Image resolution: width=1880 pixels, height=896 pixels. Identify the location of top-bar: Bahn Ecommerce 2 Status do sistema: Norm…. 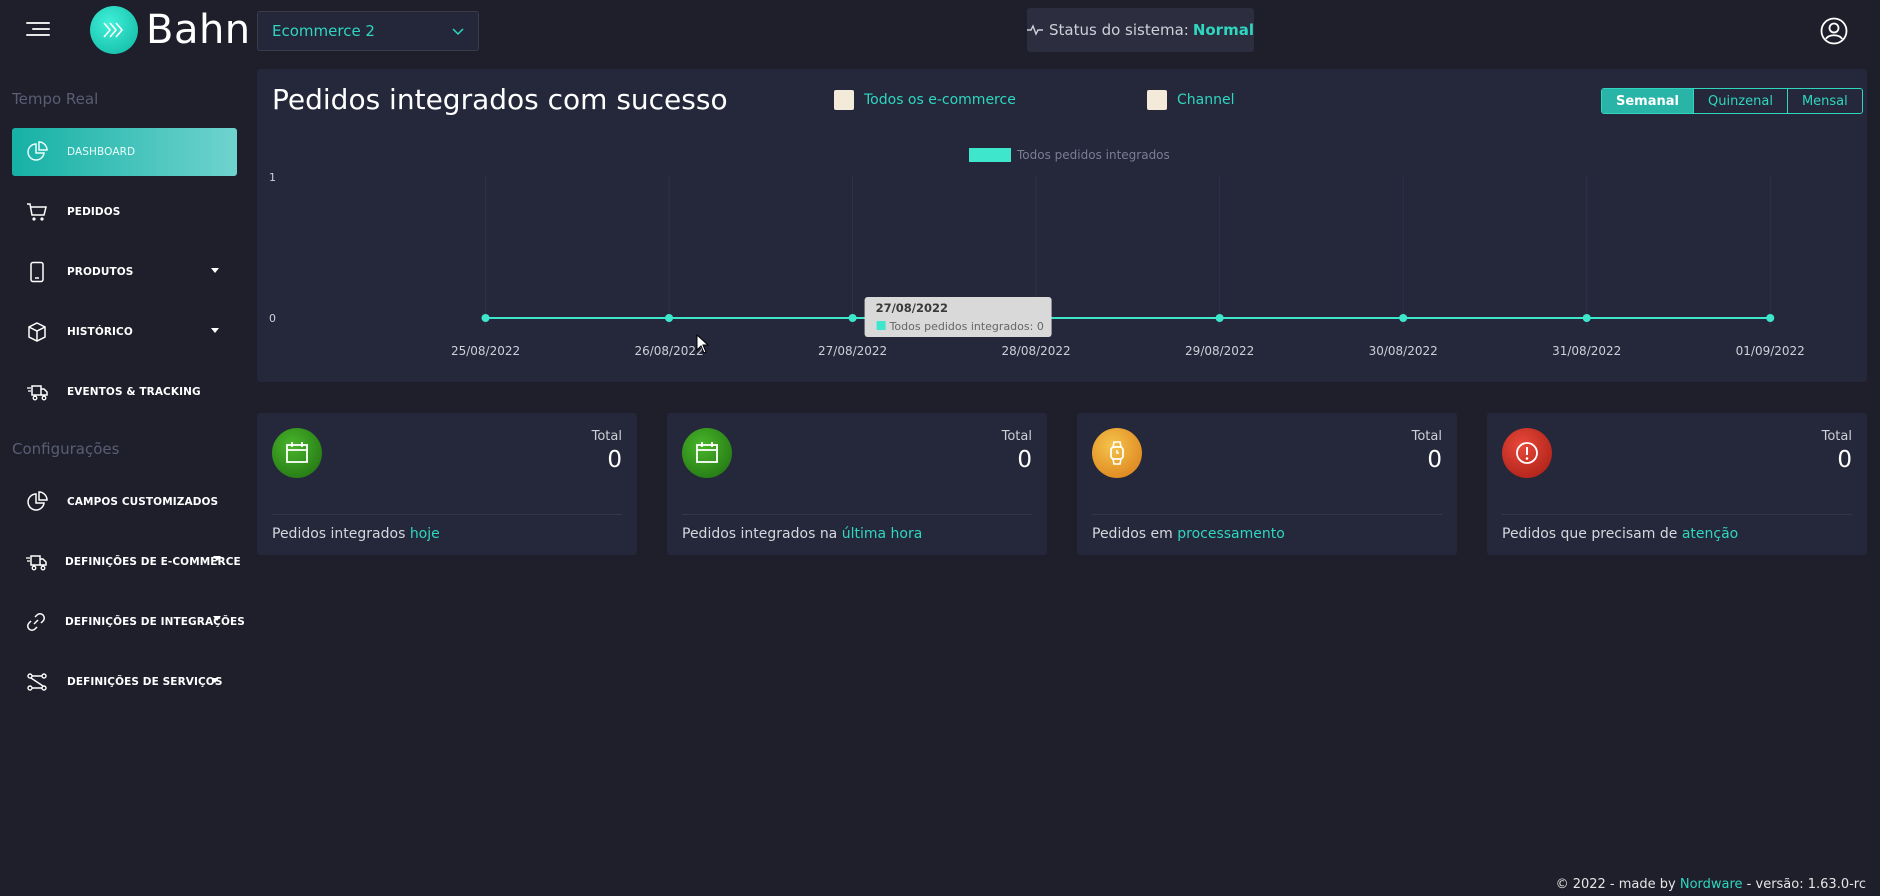
(940, 30).